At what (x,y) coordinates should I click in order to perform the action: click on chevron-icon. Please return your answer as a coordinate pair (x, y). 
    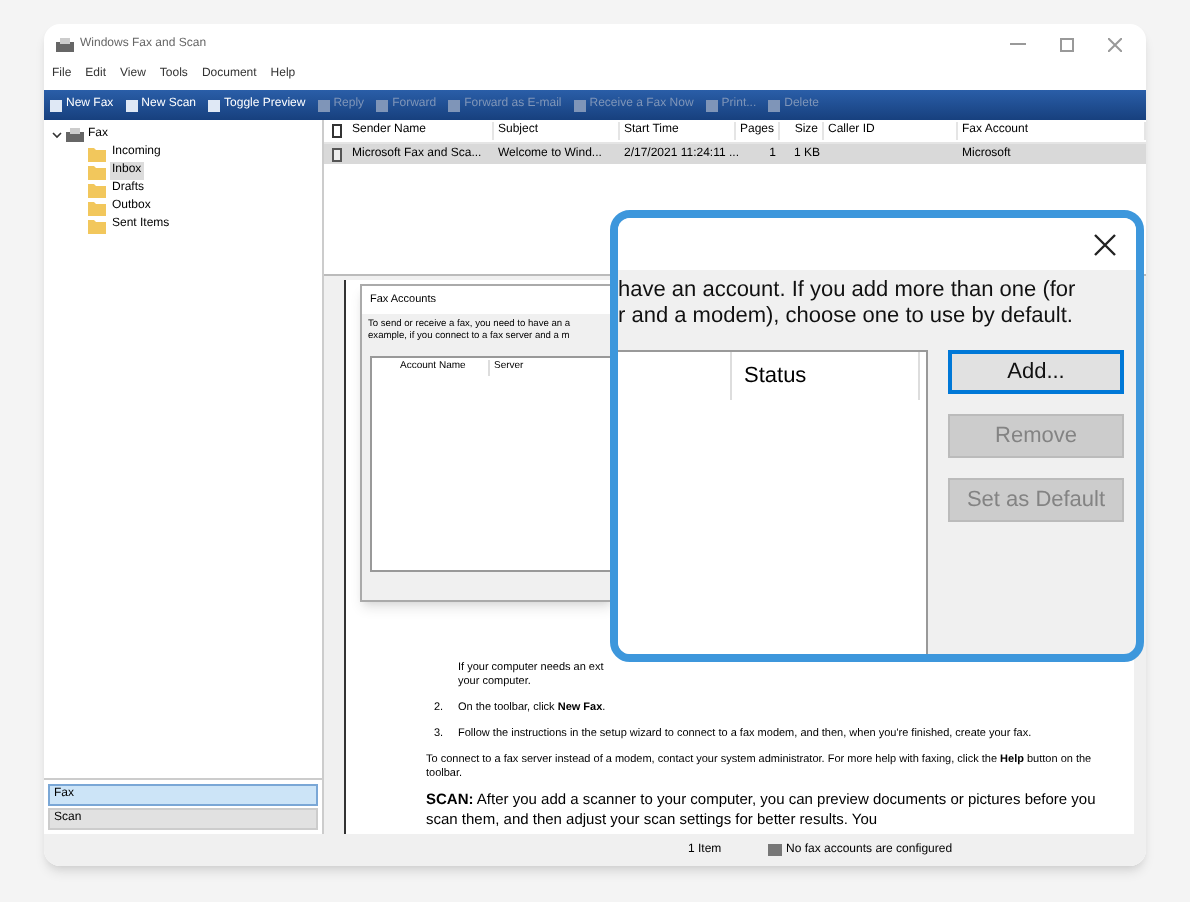
    Looking at the image, I should click on (57, 135).